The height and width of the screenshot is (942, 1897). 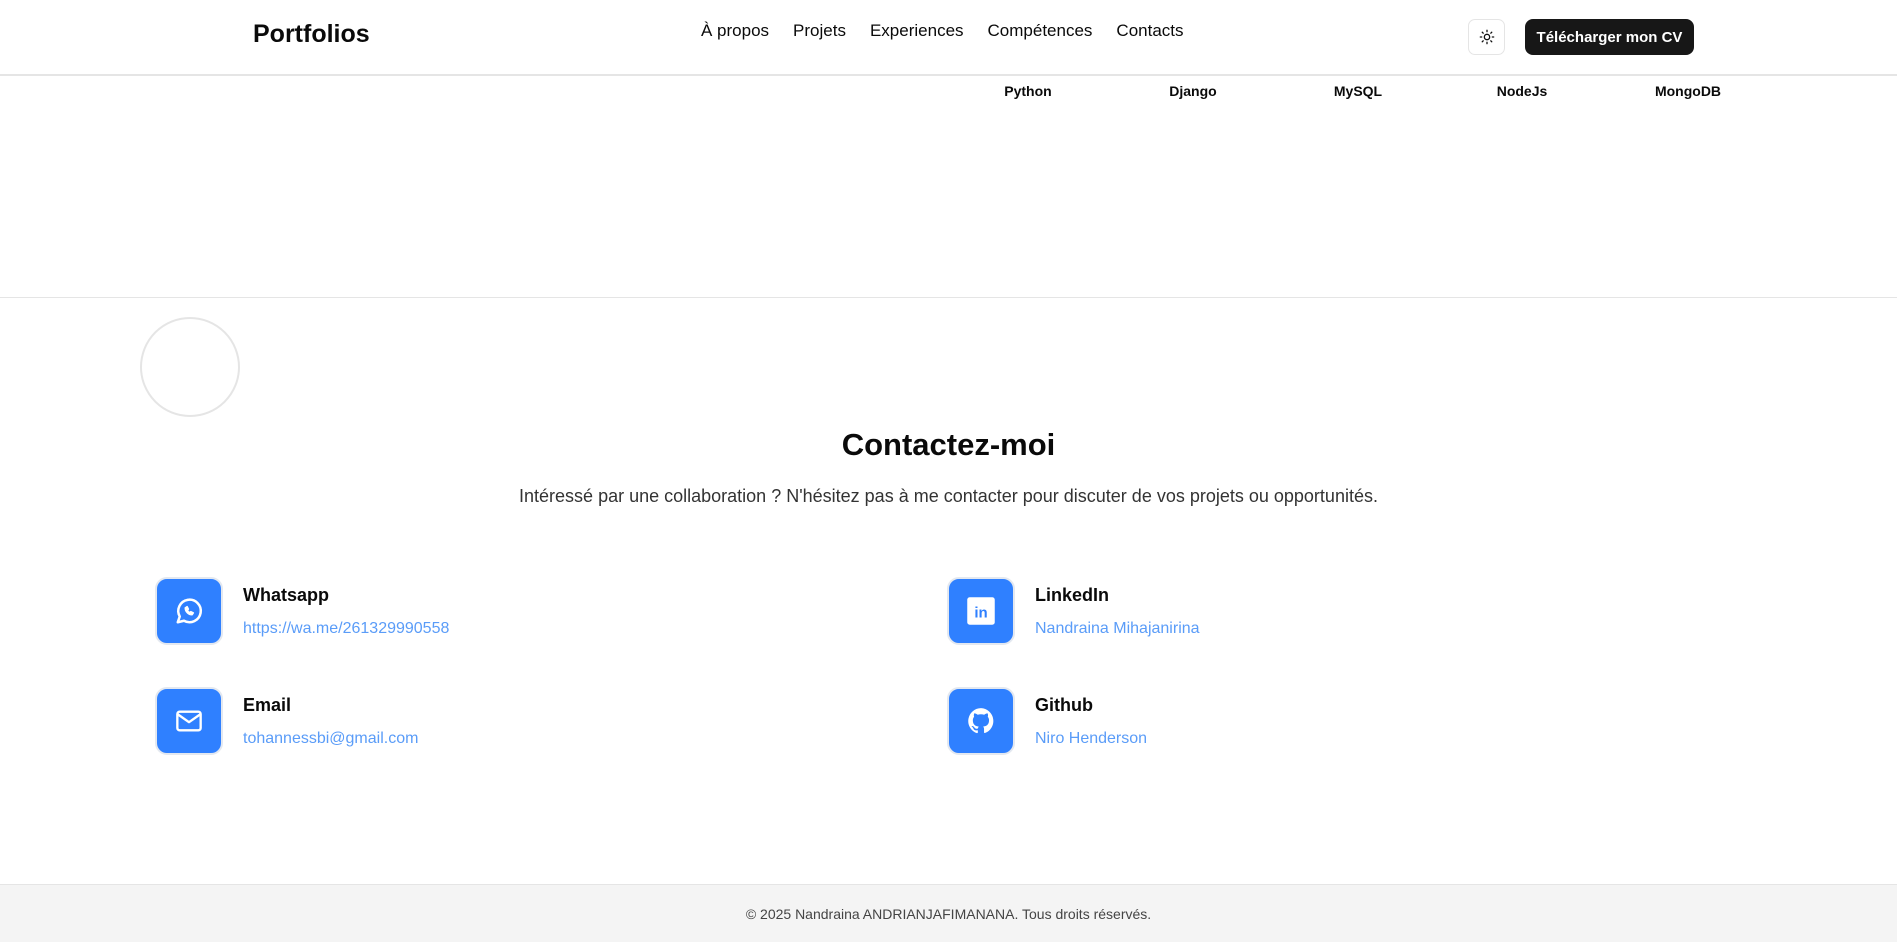 I want to click on contact-title-linkedin: LinkedIn, so click(x=1072, y=595).